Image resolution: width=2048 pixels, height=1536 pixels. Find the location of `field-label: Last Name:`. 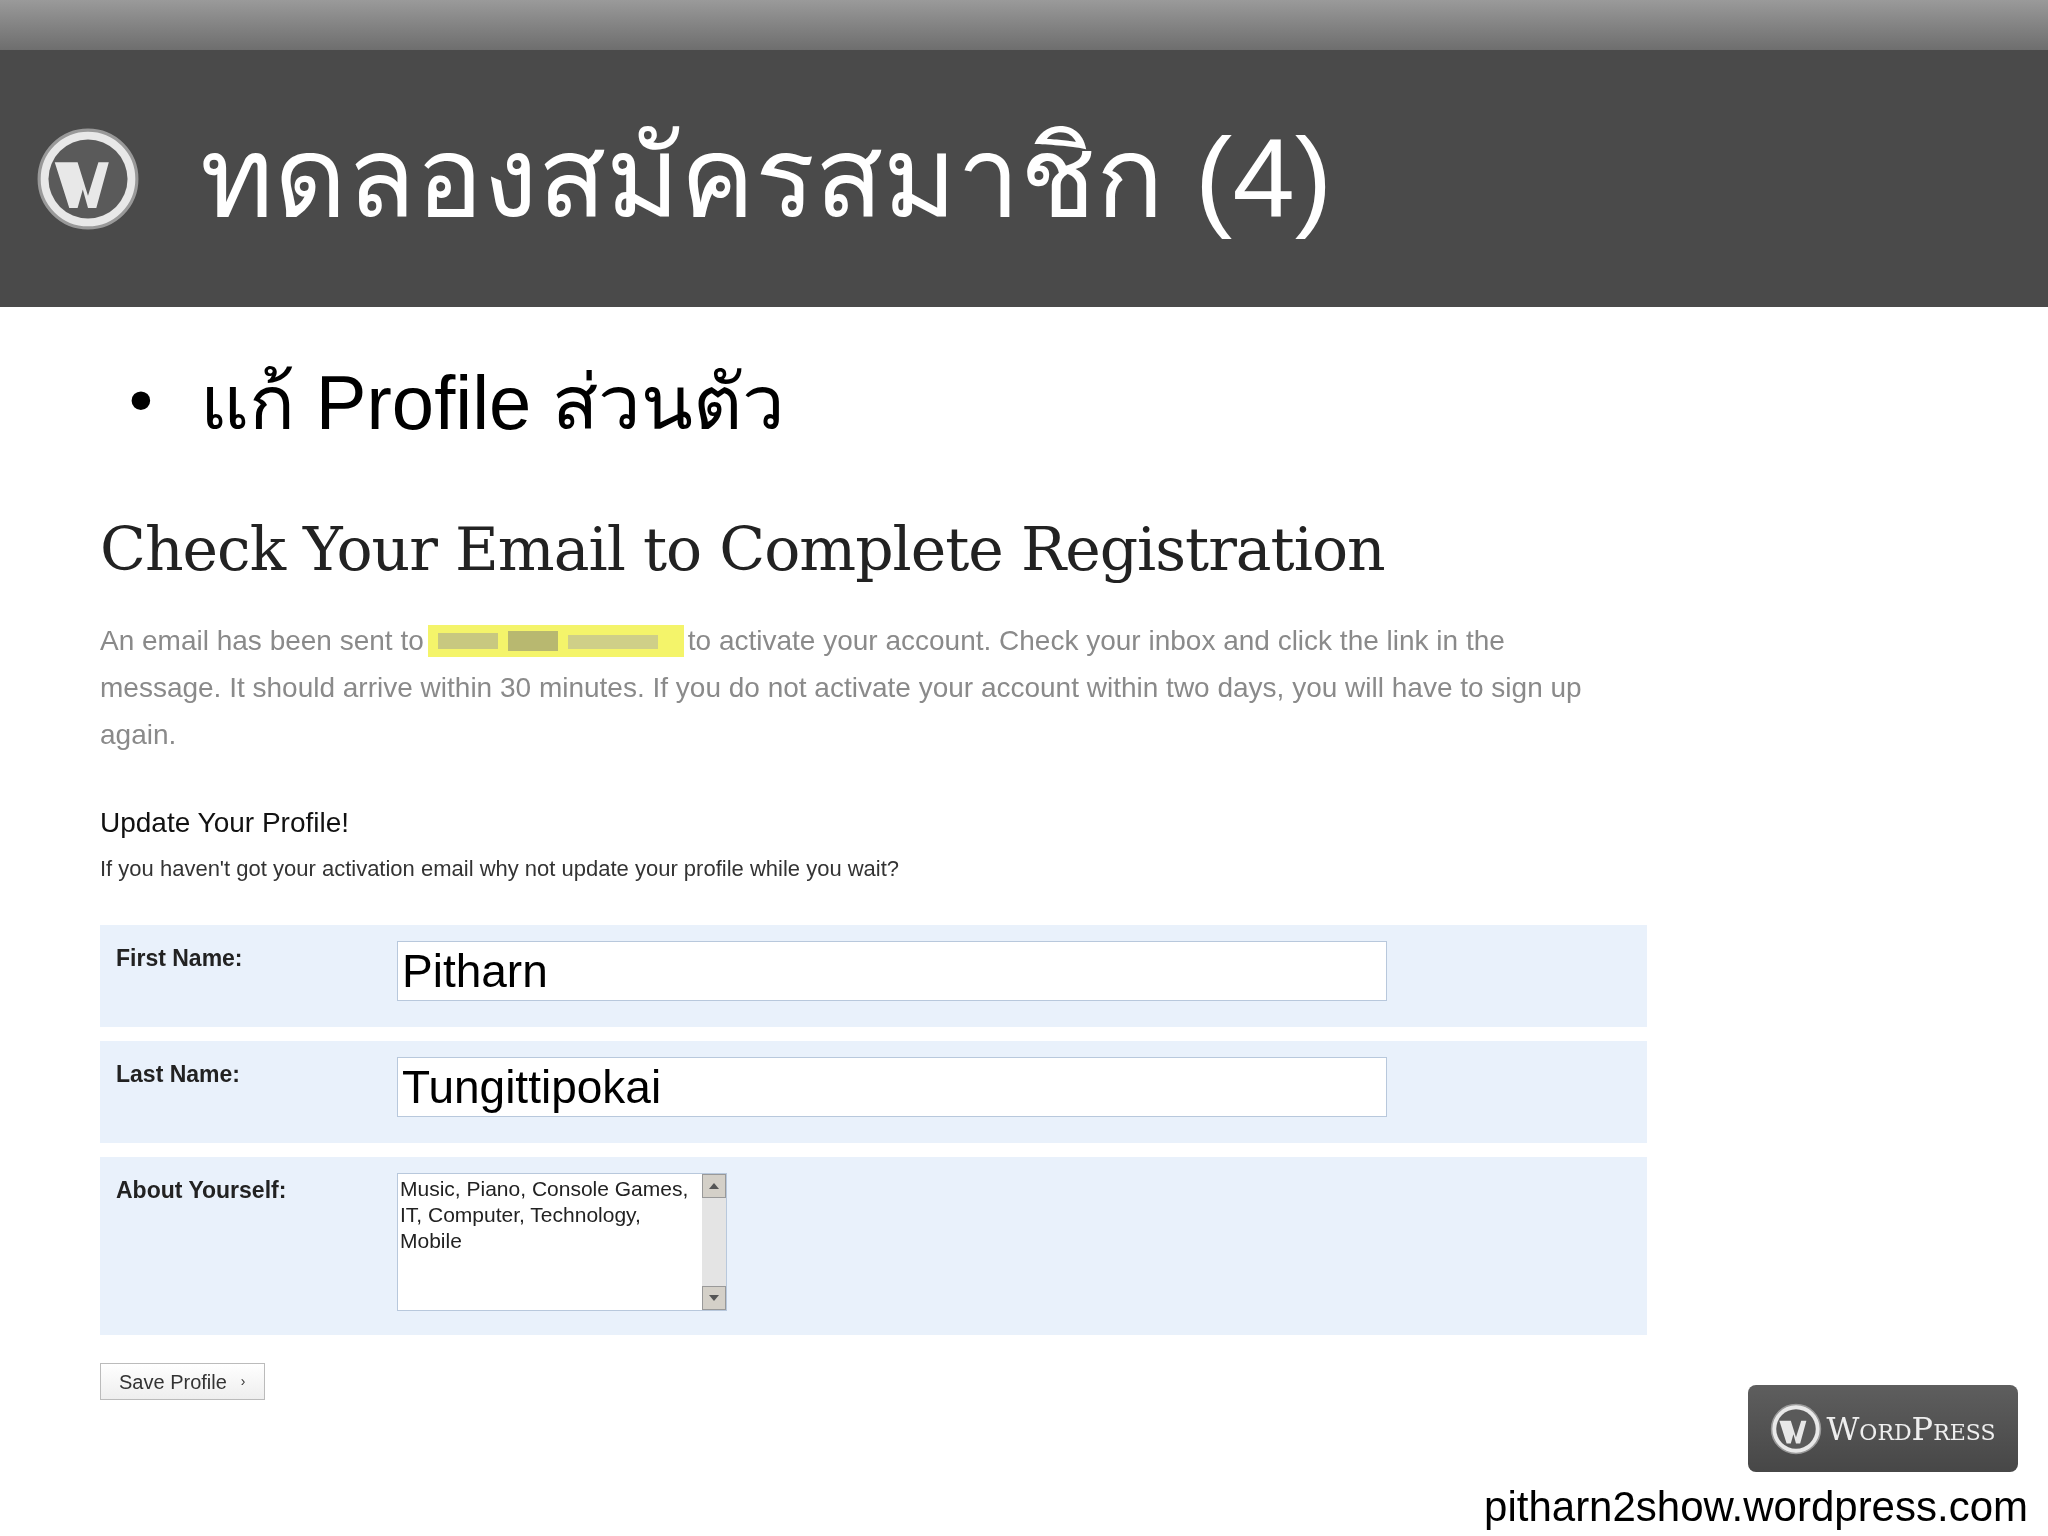

field-label: Last Name: is located at coordinates (178, 1074).